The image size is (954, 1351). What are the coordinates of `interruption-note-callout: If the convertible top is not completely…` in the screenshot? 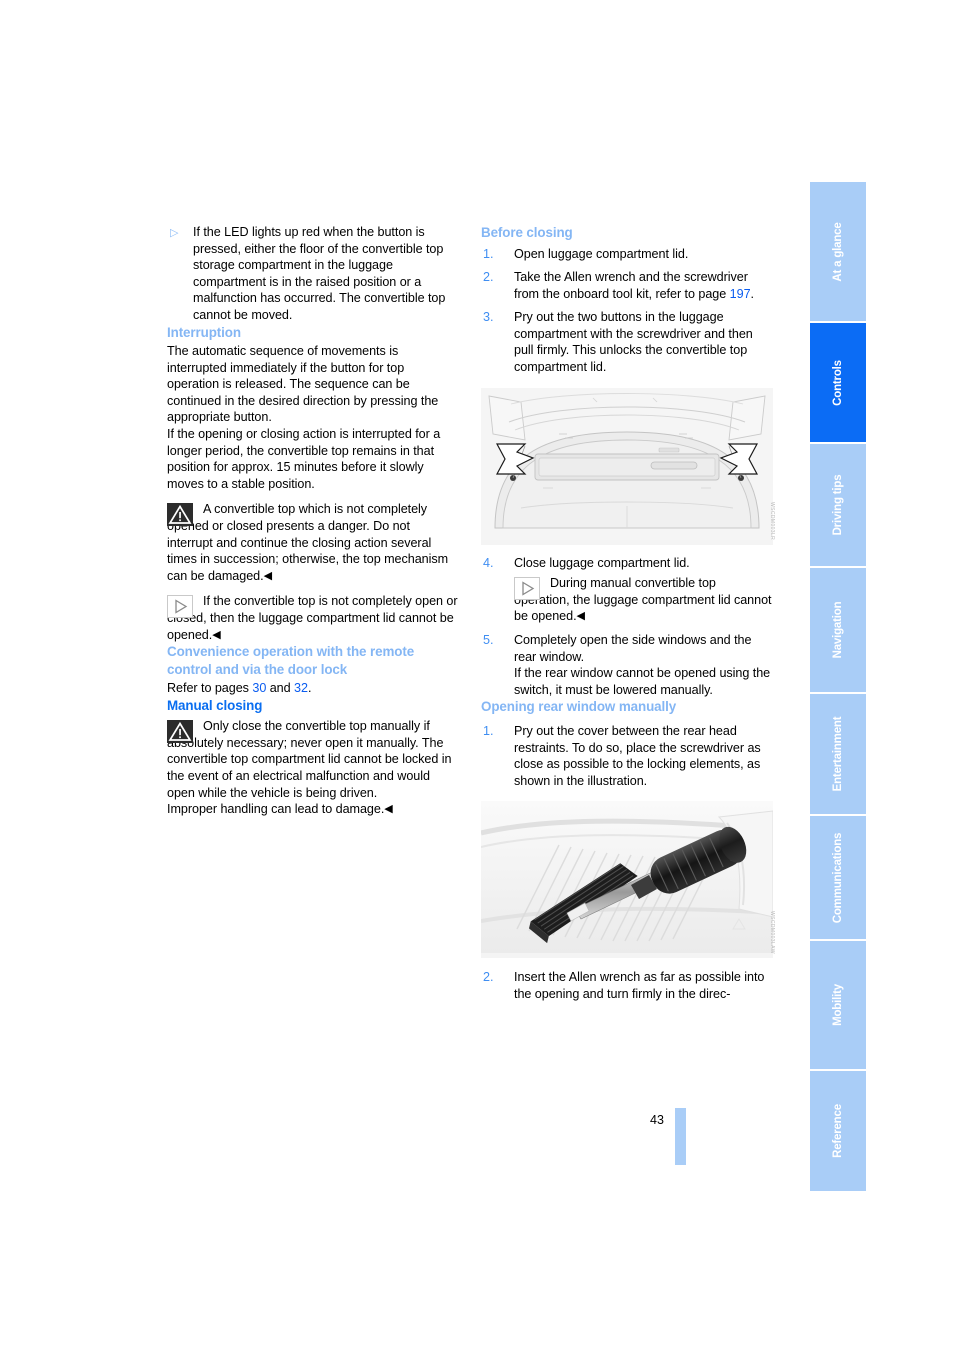 It's located at (313, 618).